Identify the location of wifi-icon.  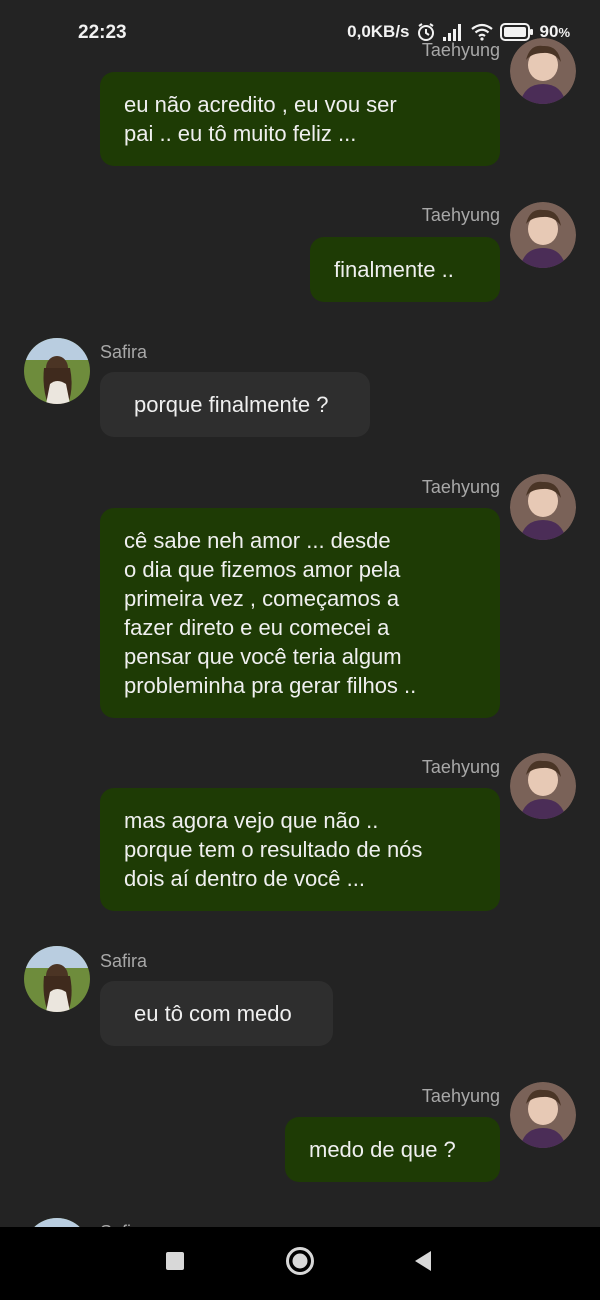
(482, 32).